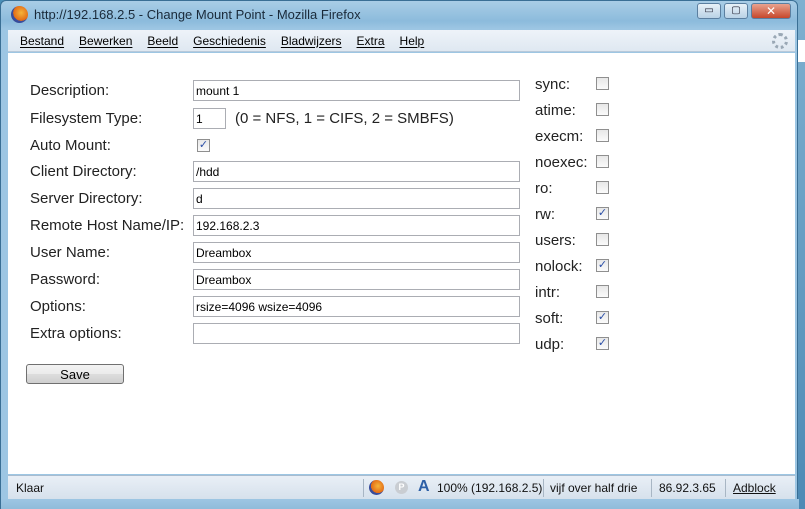 This screenshot has width=805, height=509. Describe the element at coordinates (376, 487) in the screenshot. I see `firefox-status-icon` at that location.